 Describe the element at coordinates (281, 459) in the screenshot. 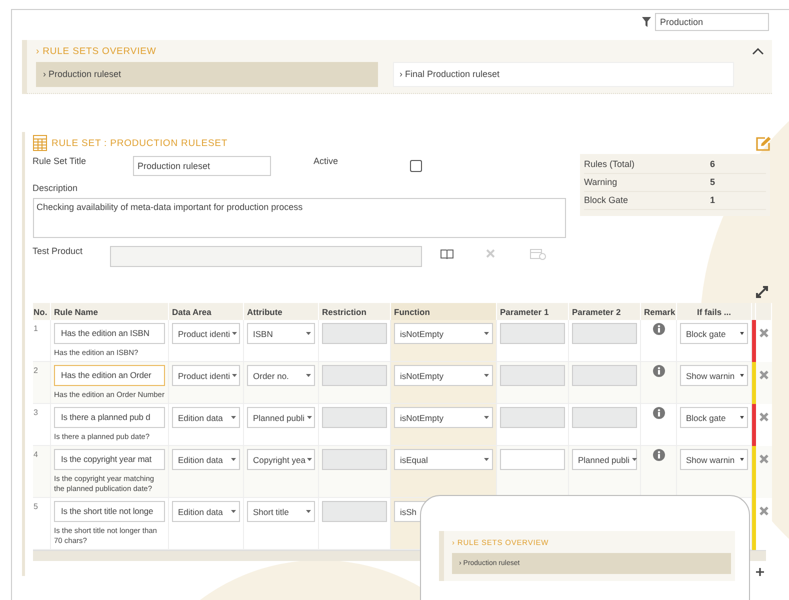

I see `attribute-dropdown: Copyright yea` at that location.